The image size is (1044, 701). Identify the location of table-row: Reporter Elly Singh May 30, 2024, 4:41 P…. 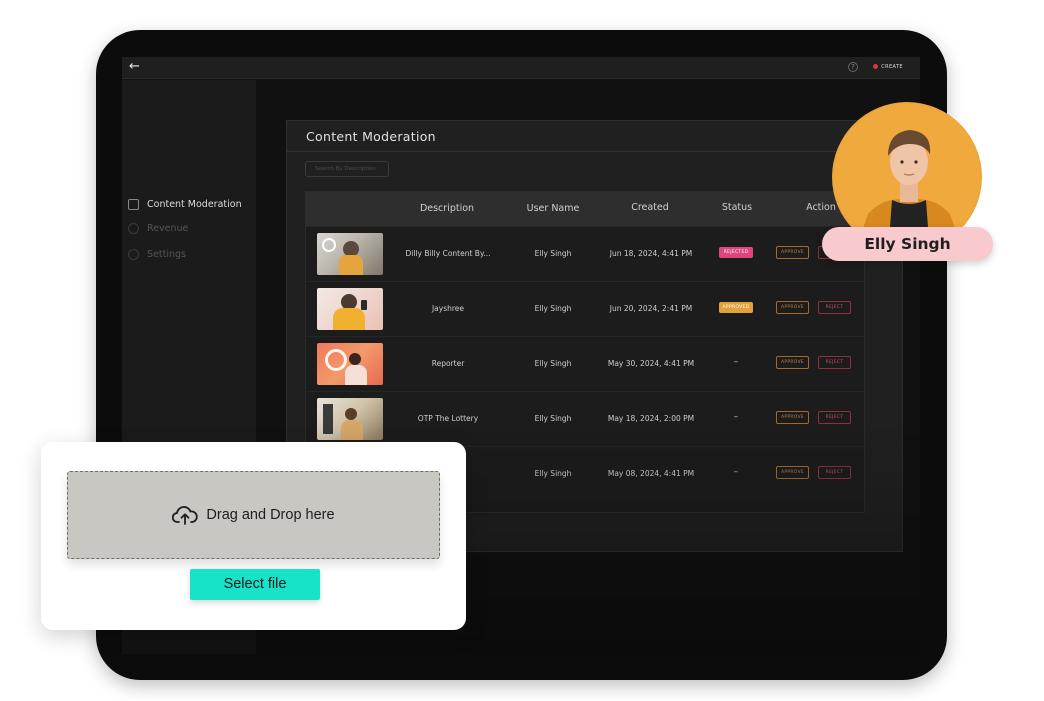
(585, 363).